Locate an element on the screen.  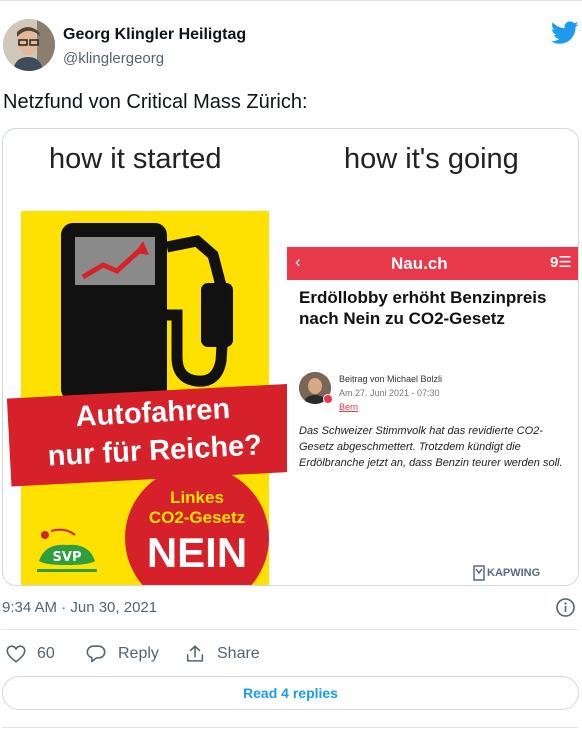
nein-circle: Linkes CO2-Gesetz NEIN is located at coordinates (197, 525).